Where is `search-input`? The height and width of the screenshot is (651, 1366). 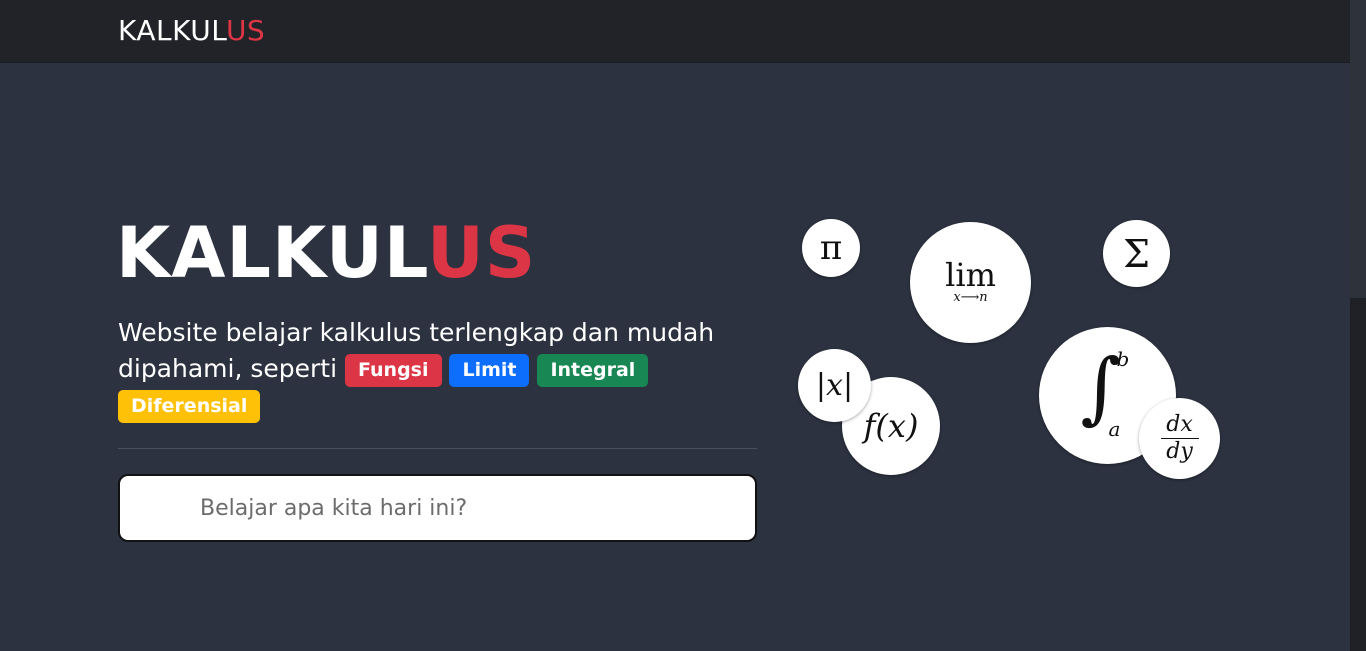 search-input is located at coordinates (437, 508).